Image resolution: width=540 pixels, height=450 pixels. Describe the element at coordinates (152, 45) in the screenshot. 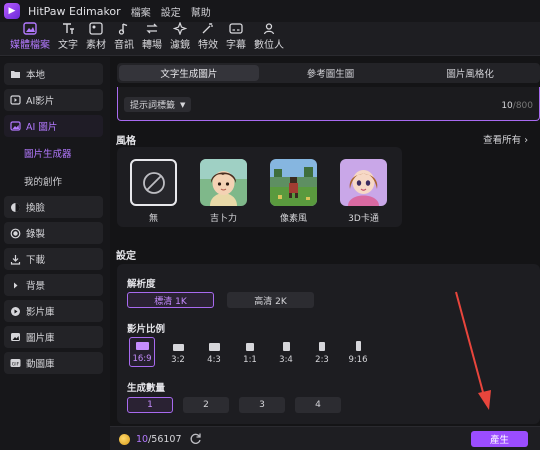

I see `toolbar-transition-label: 轉場` at that location.